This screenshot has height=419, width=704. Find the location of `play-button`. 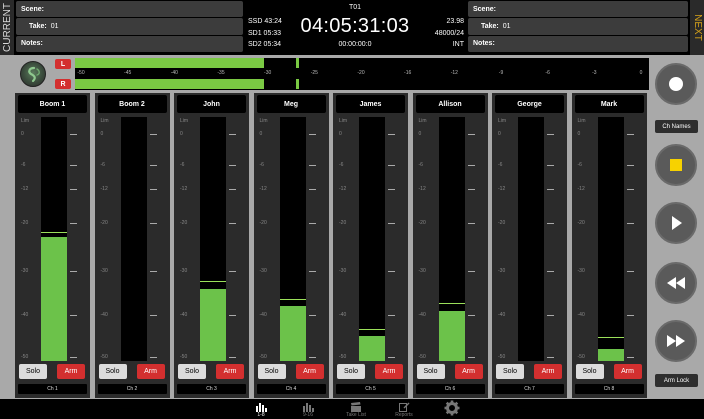

play-button is located at coordinates (676, 223).